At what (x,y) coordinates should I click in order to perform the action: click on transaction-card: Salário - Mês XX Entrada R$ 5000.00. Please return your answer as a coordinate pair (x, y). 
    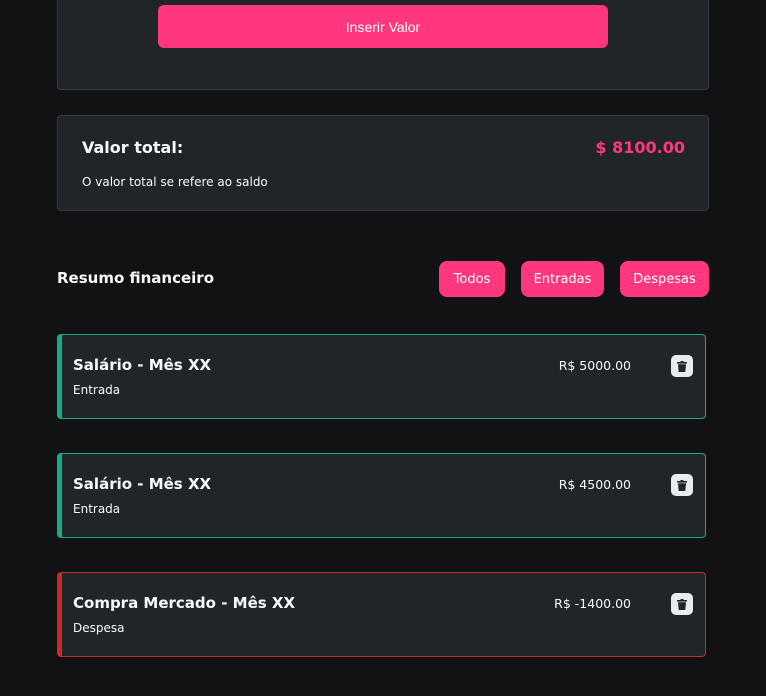
    Looking at the image, I should click on (381, 376).